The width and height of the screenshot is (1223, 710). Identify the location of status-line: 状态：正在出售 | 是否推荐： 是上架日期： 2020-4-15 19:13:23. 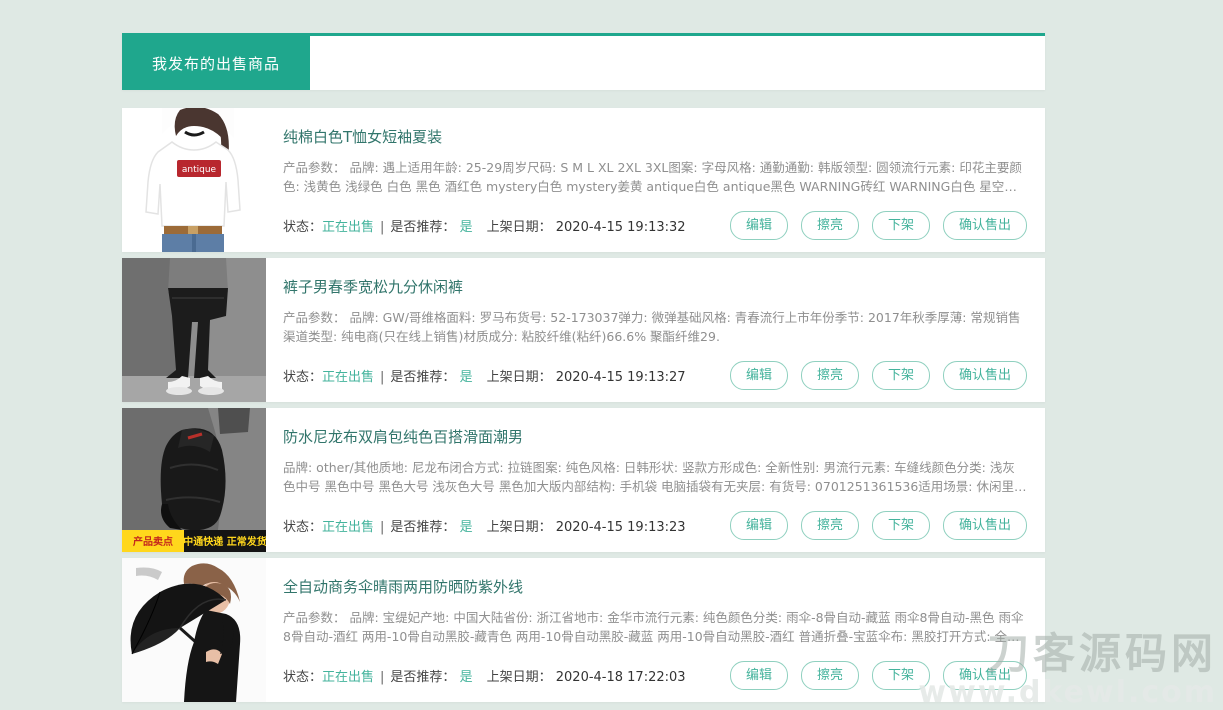
(484, 525).